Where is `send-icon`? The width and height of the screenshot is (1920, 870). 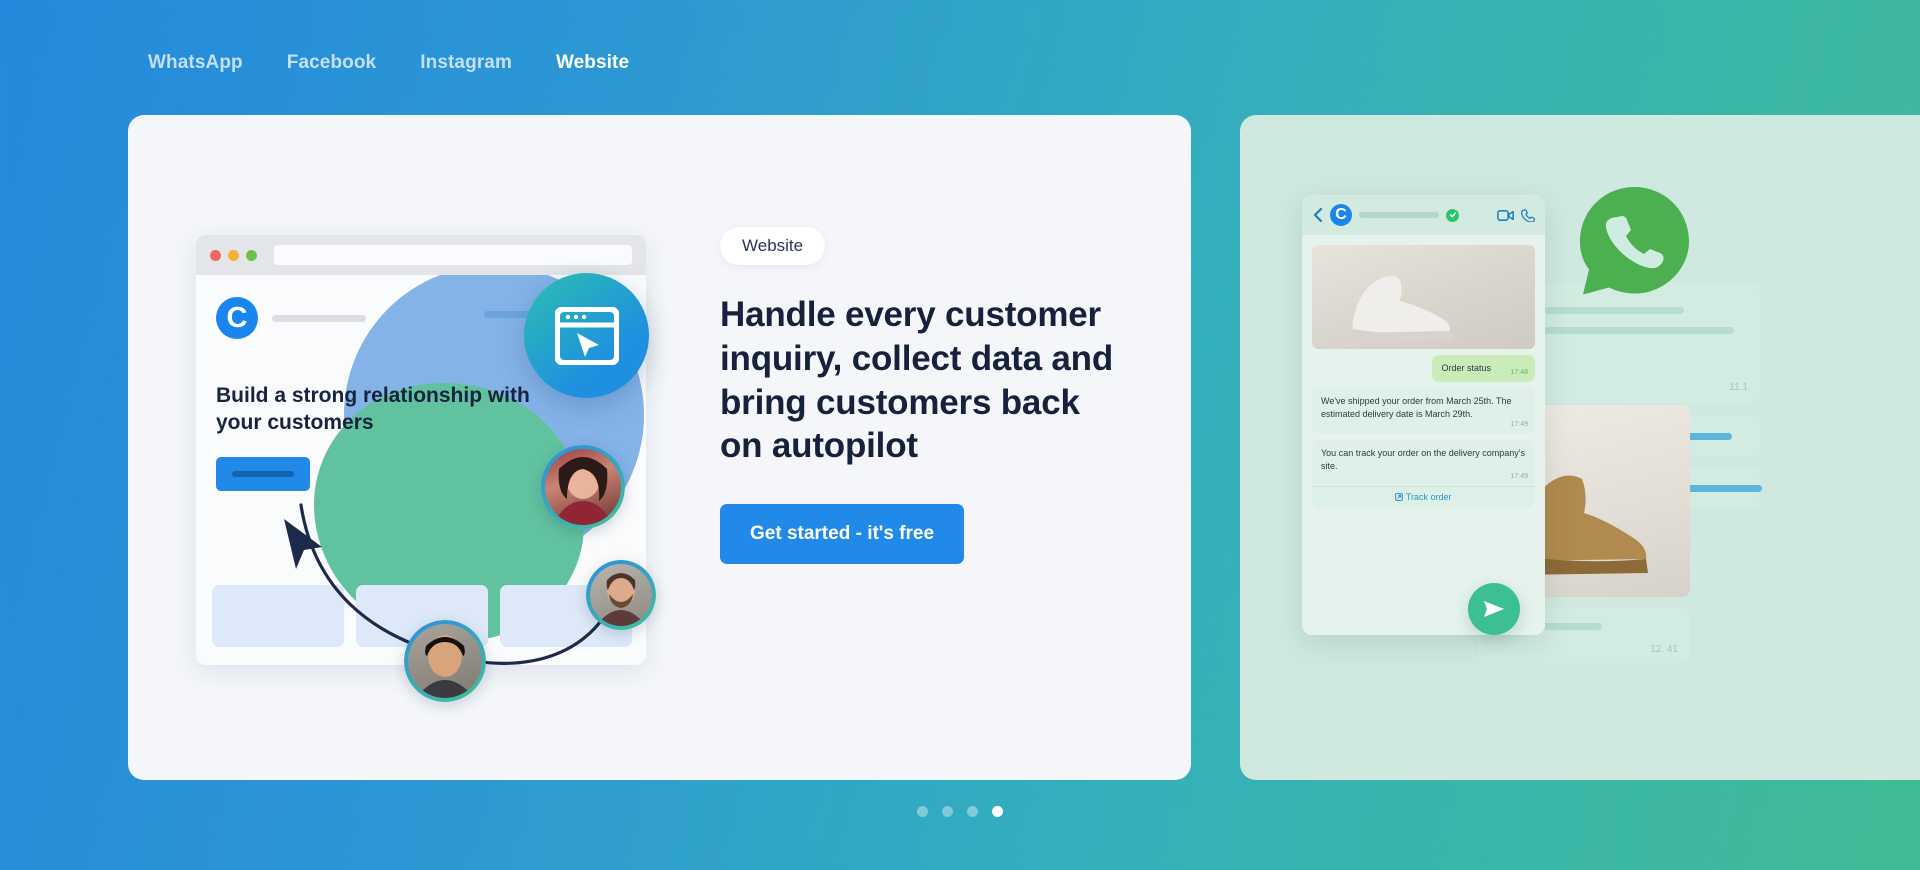
send-icon is located at coordinates (1494, 609).